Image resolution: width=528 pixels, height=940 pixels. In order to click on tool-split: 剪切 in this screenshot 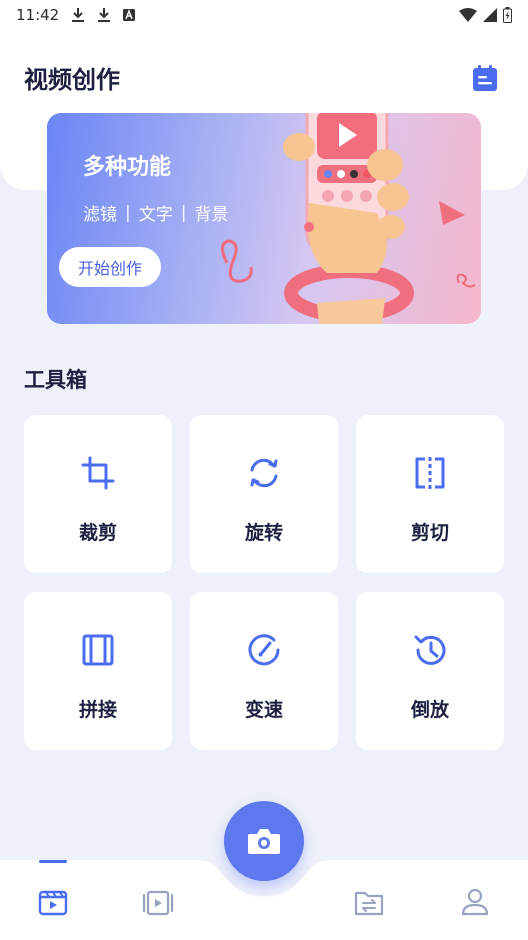, I will do `click(430, 494)`.